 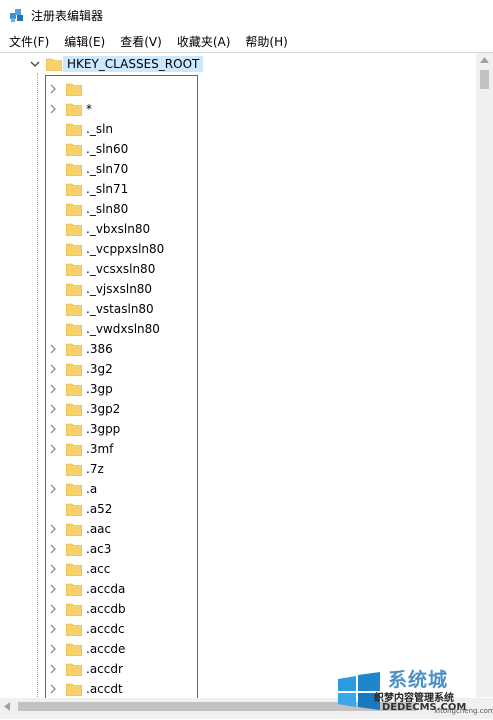 I want to click on menu-edit: 编辑(E), so click(x=84, y=41).